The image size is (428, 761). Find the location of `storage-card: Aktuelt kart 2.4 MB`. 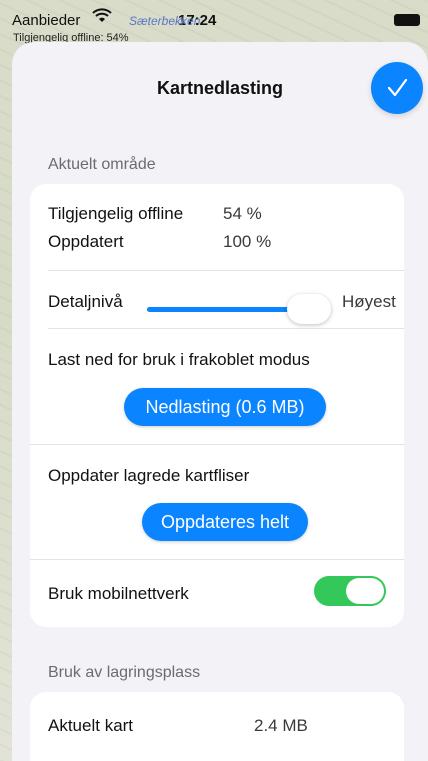

storage-card: Aktuelt kart 2.4 MB is located at coordinates (217, 726).